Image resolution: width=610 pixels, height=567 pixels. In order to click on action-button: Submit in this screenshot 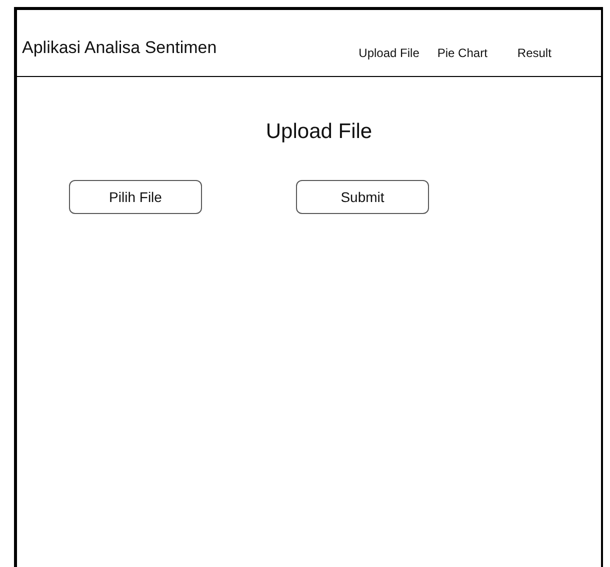, I will do `click(362, 197)`.